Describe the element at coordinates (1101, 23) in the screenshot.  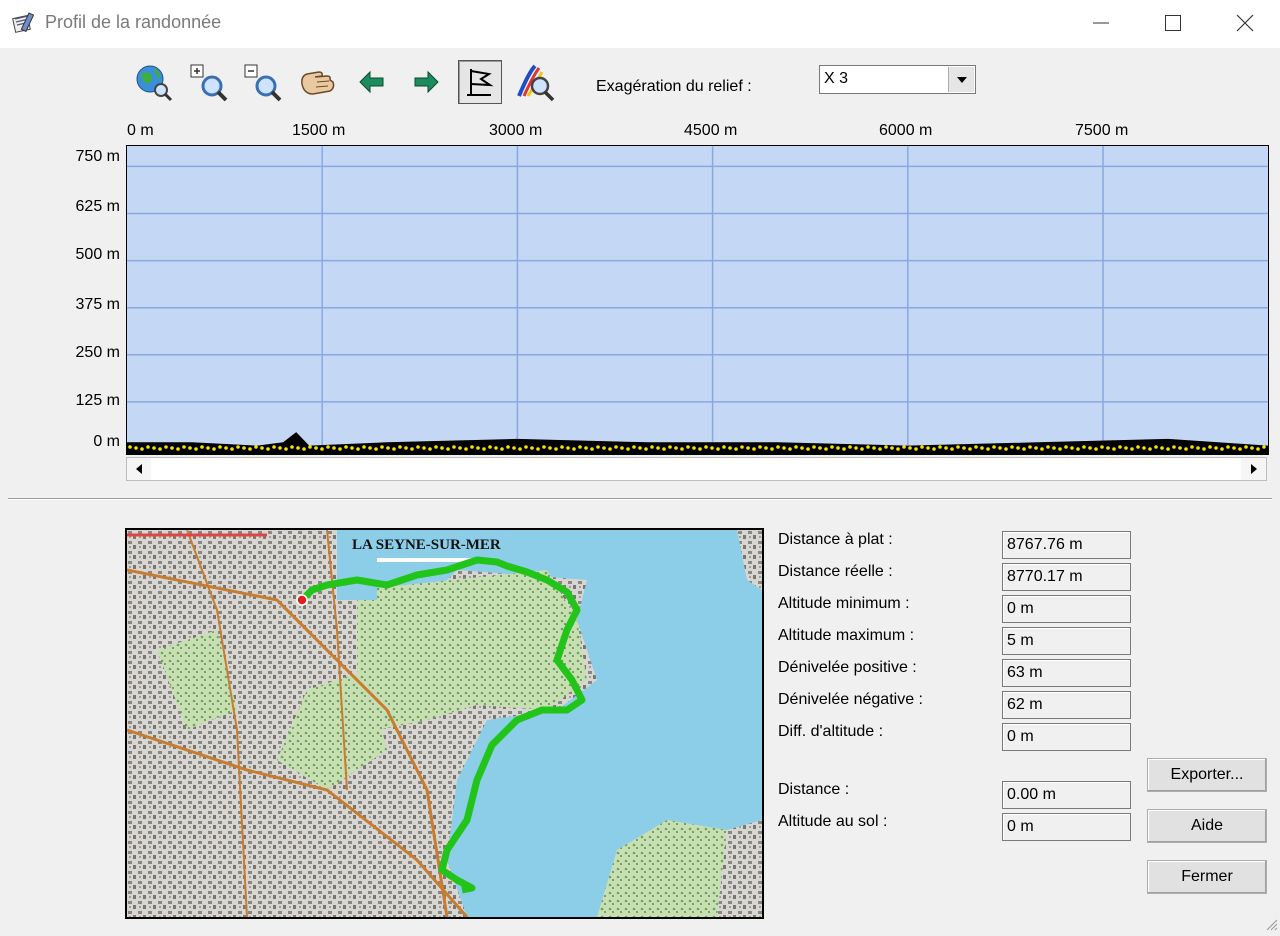
I see `minimize-button` at that location.